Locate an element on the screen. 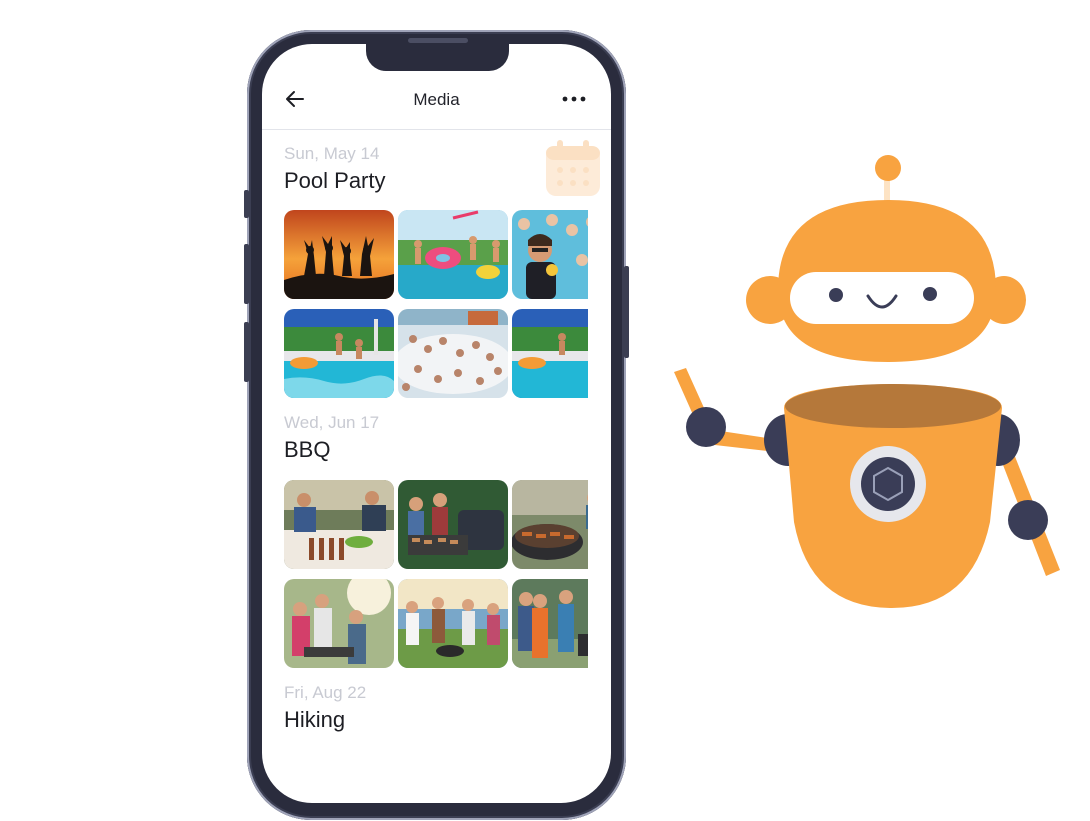  section-title: Hiking is located at coordinates (315, 719).